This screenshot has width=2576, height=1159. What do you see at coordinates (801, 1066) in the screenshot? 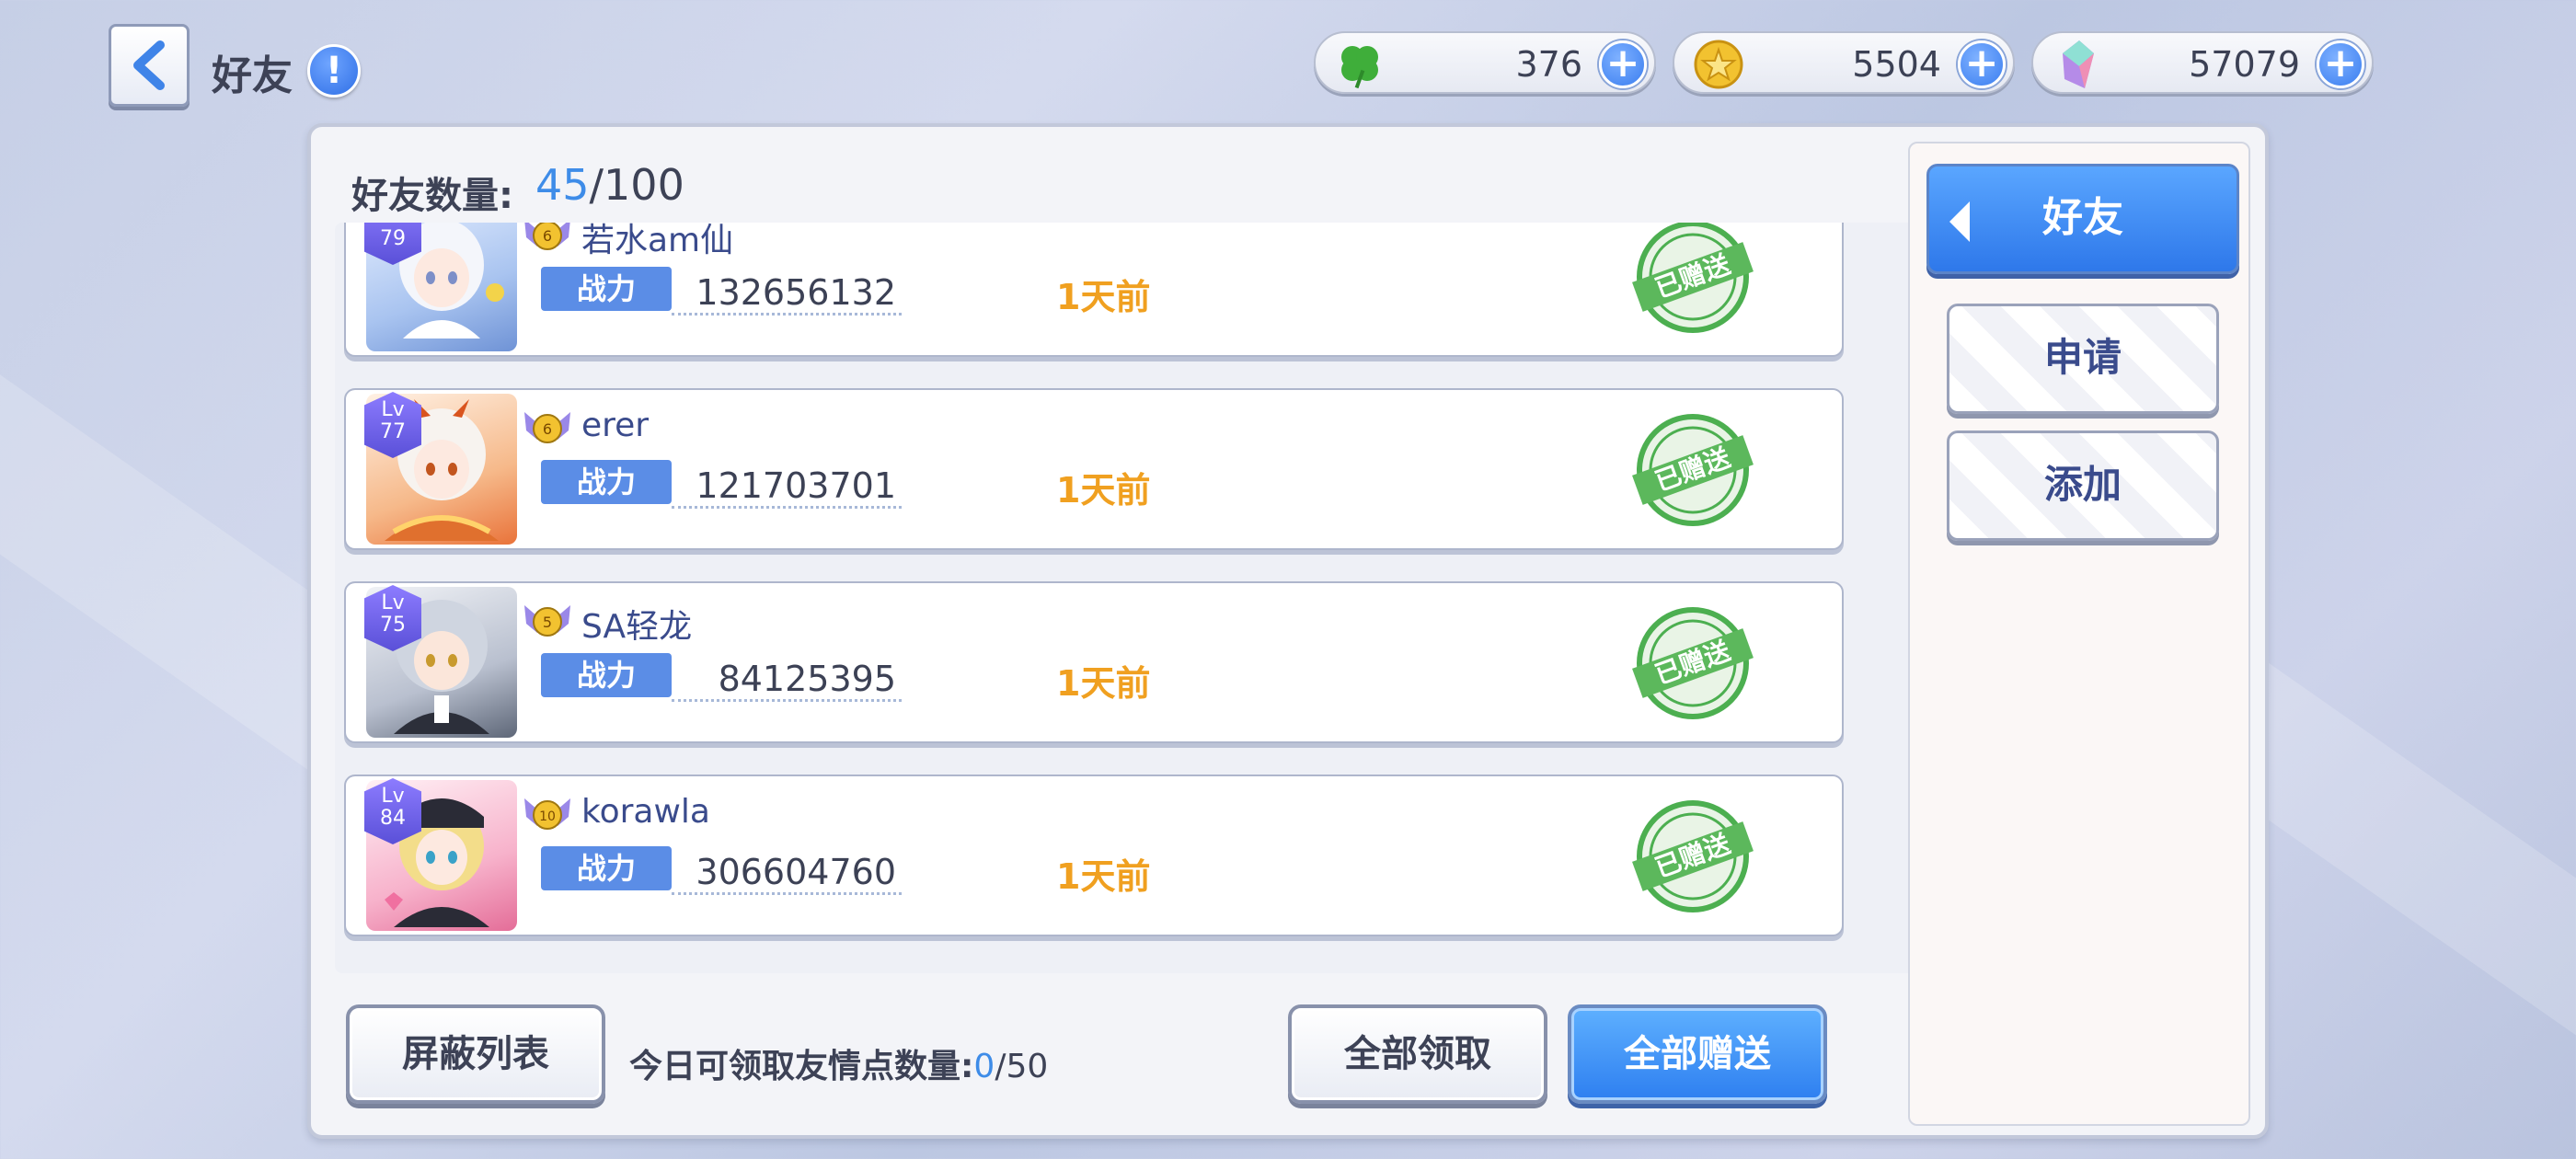
I see `daily-points-label: 今日可领取友情点数量:` at bounding box center [801, 1066].